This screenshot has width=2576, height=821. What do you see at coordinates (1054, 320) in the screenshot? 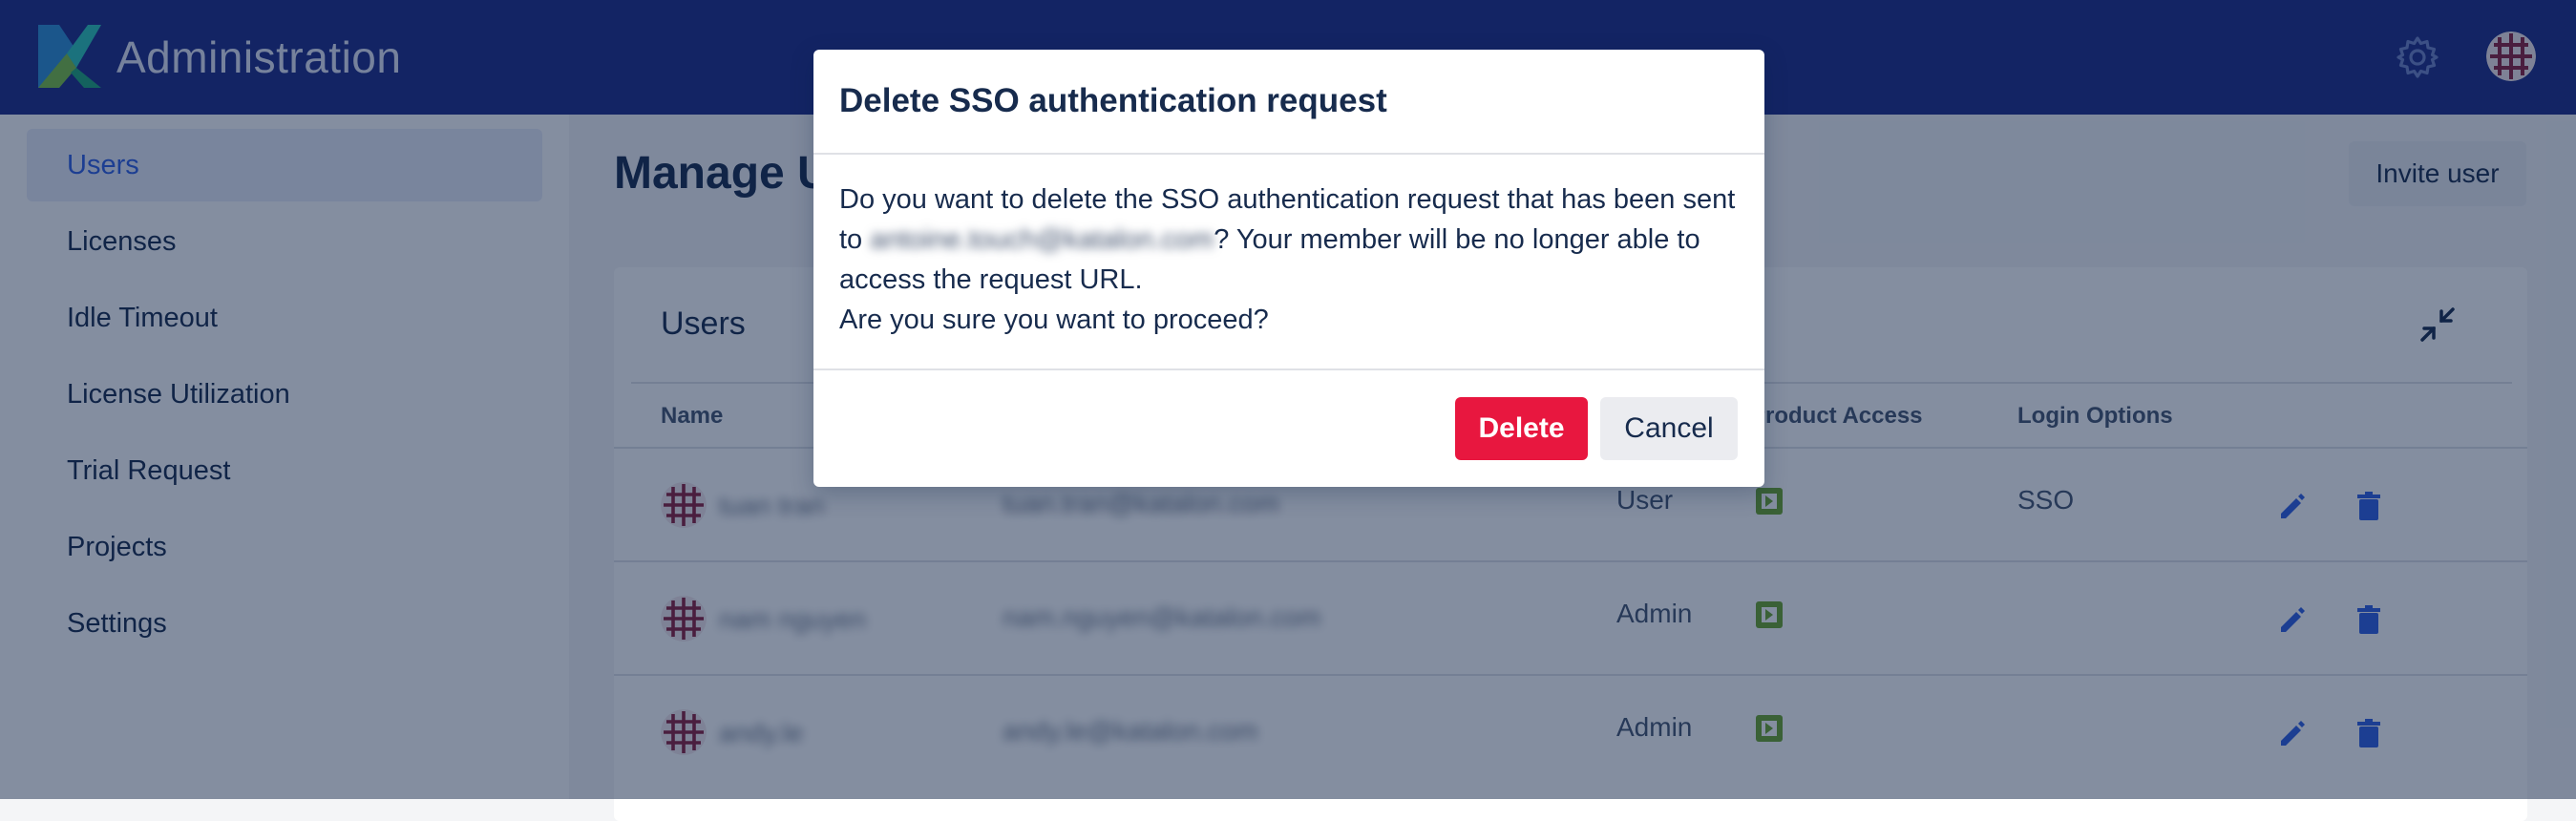
I see `dialog-confirm-question: Are you sure you want to proceed?` at bounding box center [1054, 320].